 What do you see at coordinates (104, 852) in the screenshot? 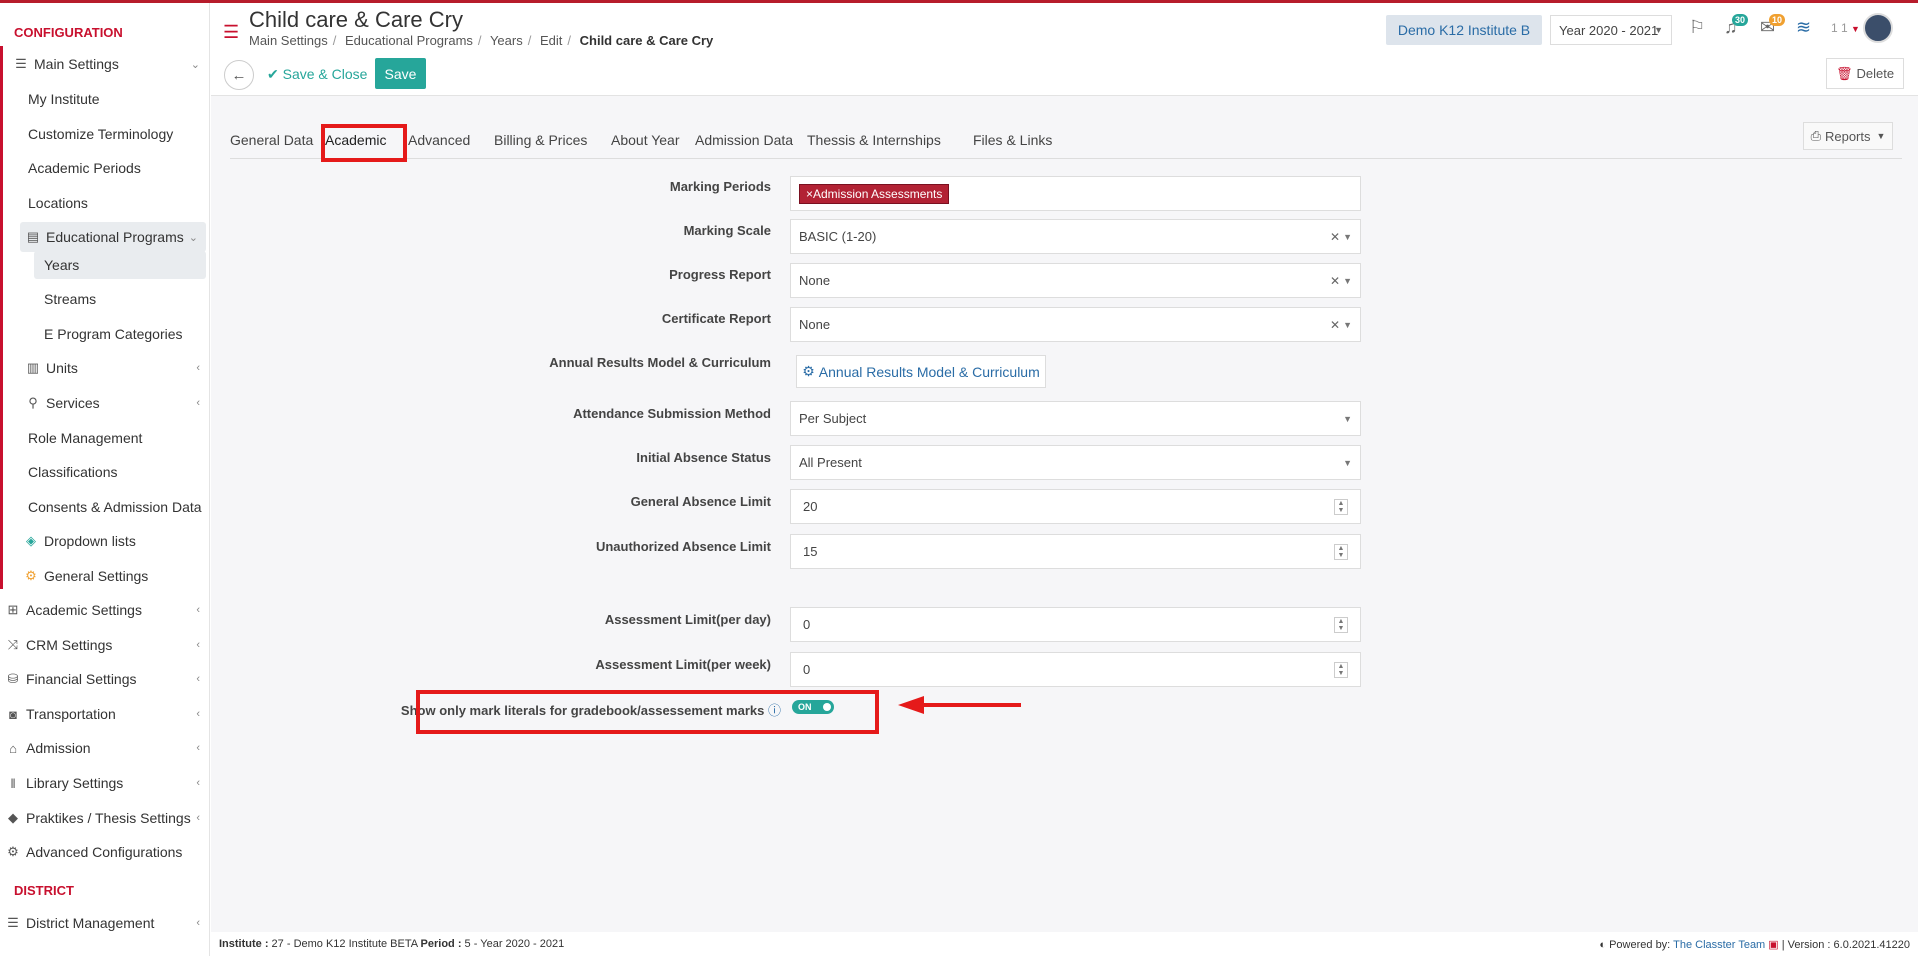
I see `sidebar-item-advanced-configurations: ⚙ Advanced Configurations` at bounding box center [104, 852].